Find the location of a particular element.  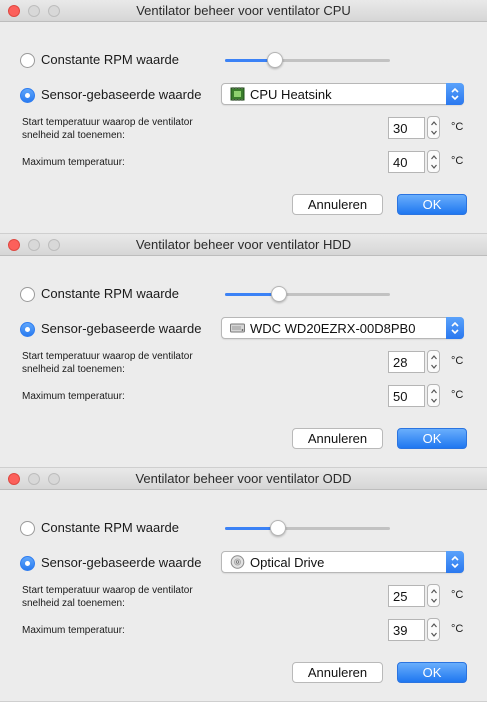

sensor-popup: Optical Drive is located at coordinates (342, 562).